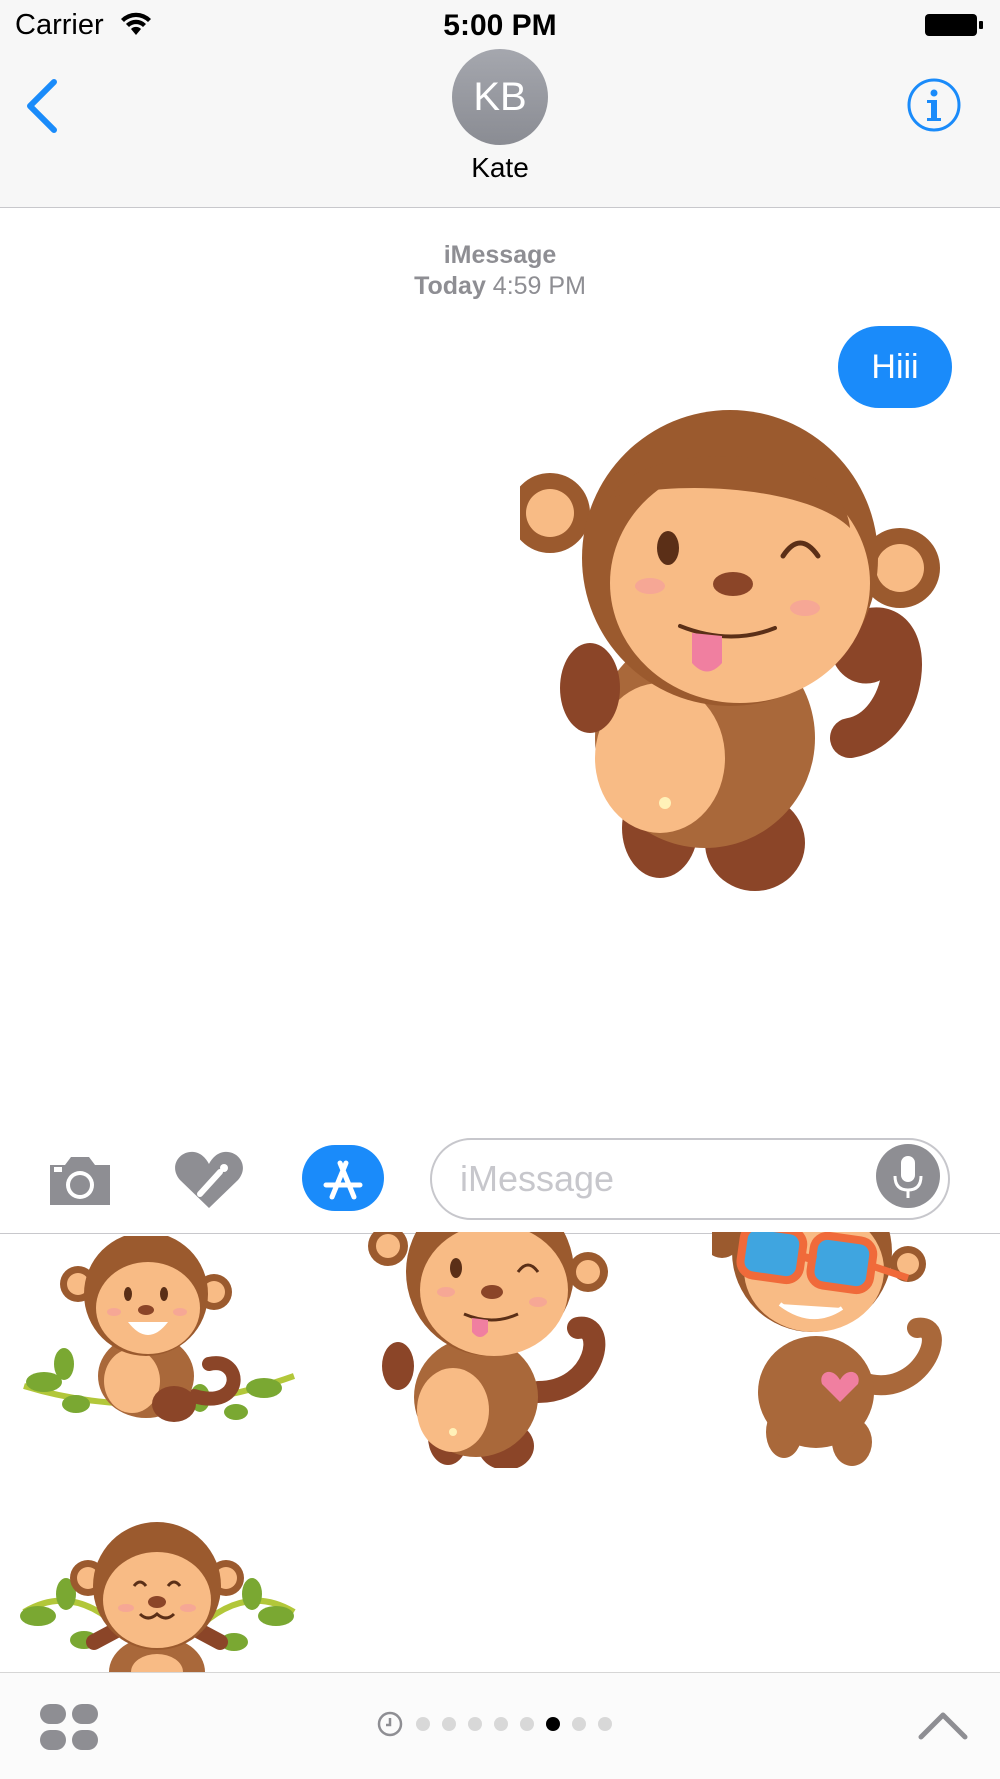 The height and width of the screenshot is (1779, 1000). What do you see at coordinates (539, 286) in the screenshot?
I see `timestamp-time: 4:59 PM` at bounding box center [539, 286].